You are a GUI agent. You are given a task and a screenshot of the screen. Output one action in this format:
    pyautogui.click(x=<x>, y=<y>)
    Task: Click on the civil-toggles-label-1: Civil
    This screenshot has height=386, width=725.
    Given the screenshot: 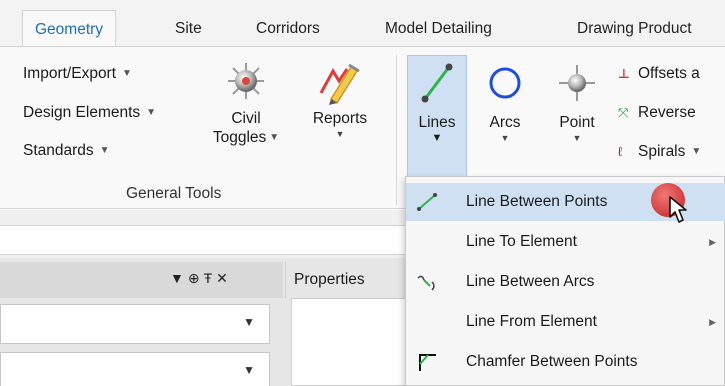 What is the action you would take?
    pyautogui.click(x=246, y=118)
    